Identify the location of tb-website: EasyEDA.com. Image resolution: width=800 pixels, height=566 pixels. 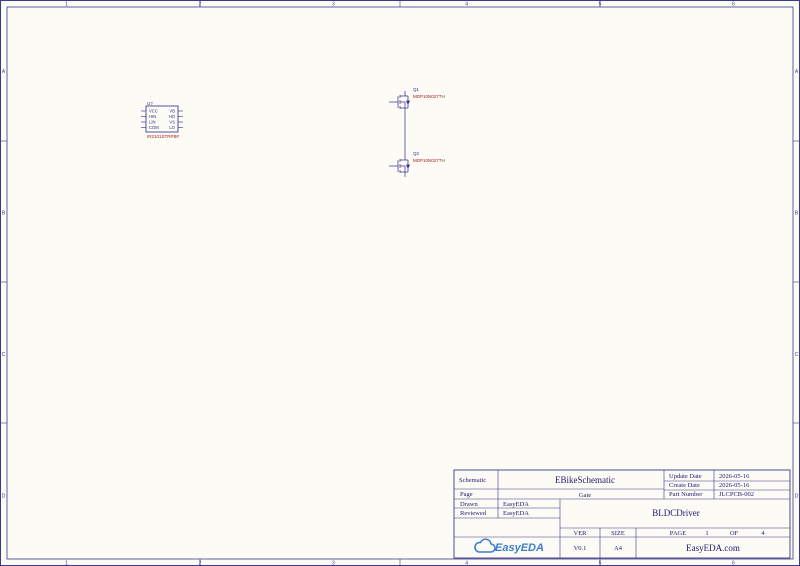
(713, 548).